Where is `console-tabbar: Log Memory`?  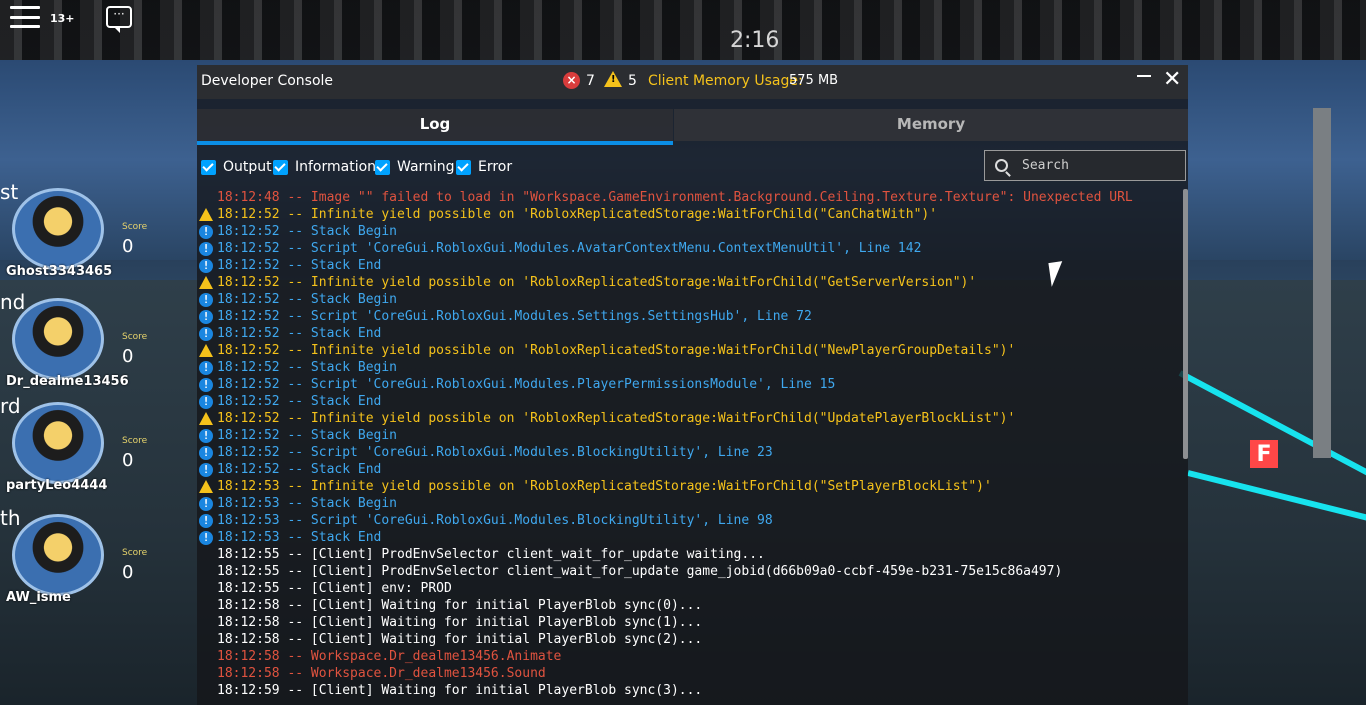 console-tabbar: Log Memory is located at coordinates (692, 127).